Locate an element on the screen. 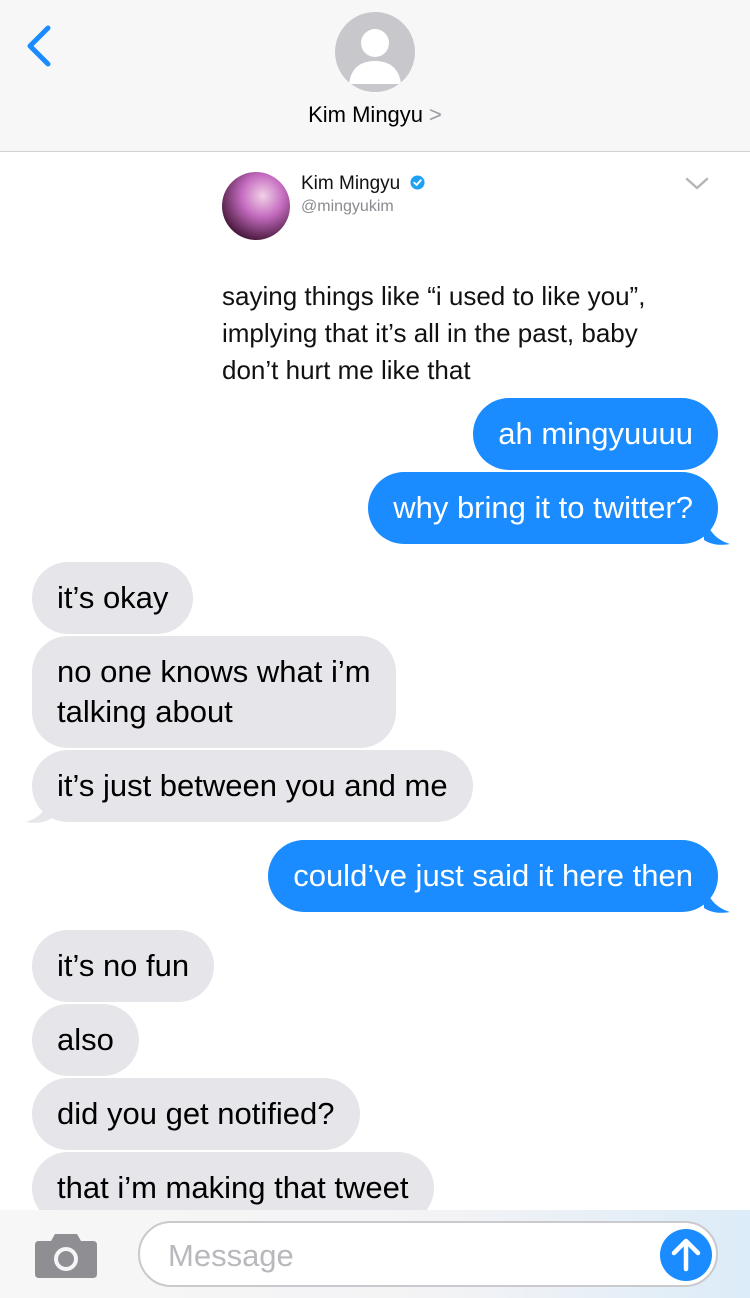  outgoing-message: could’ve just said it here then is located at coordinates (493, 876).